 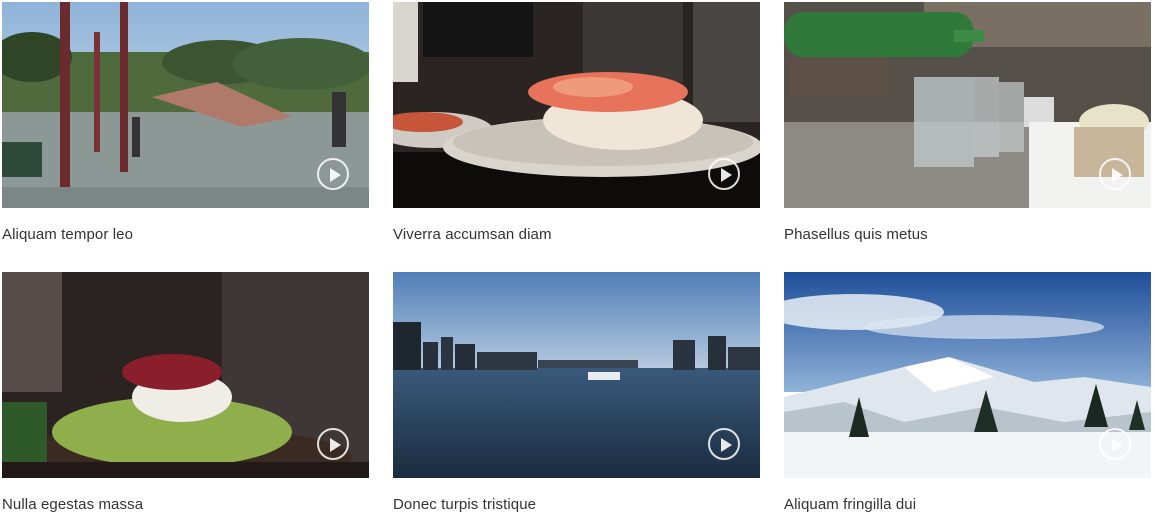 I want to click on video-title: Viverra accumsan diam, so click(x=576, y=234).